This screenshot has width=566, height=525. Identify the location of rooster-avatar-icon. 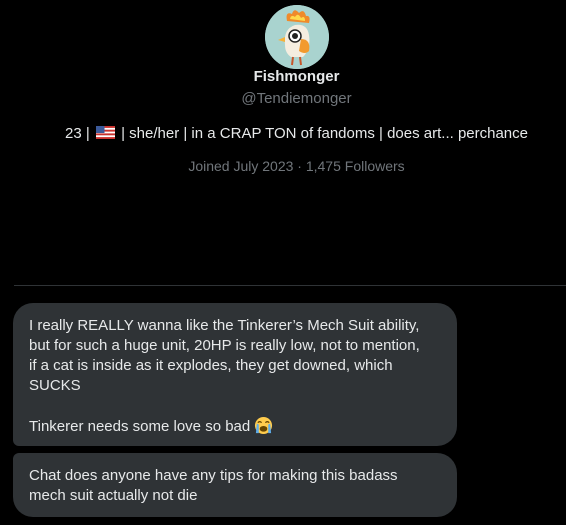
(297, 37).